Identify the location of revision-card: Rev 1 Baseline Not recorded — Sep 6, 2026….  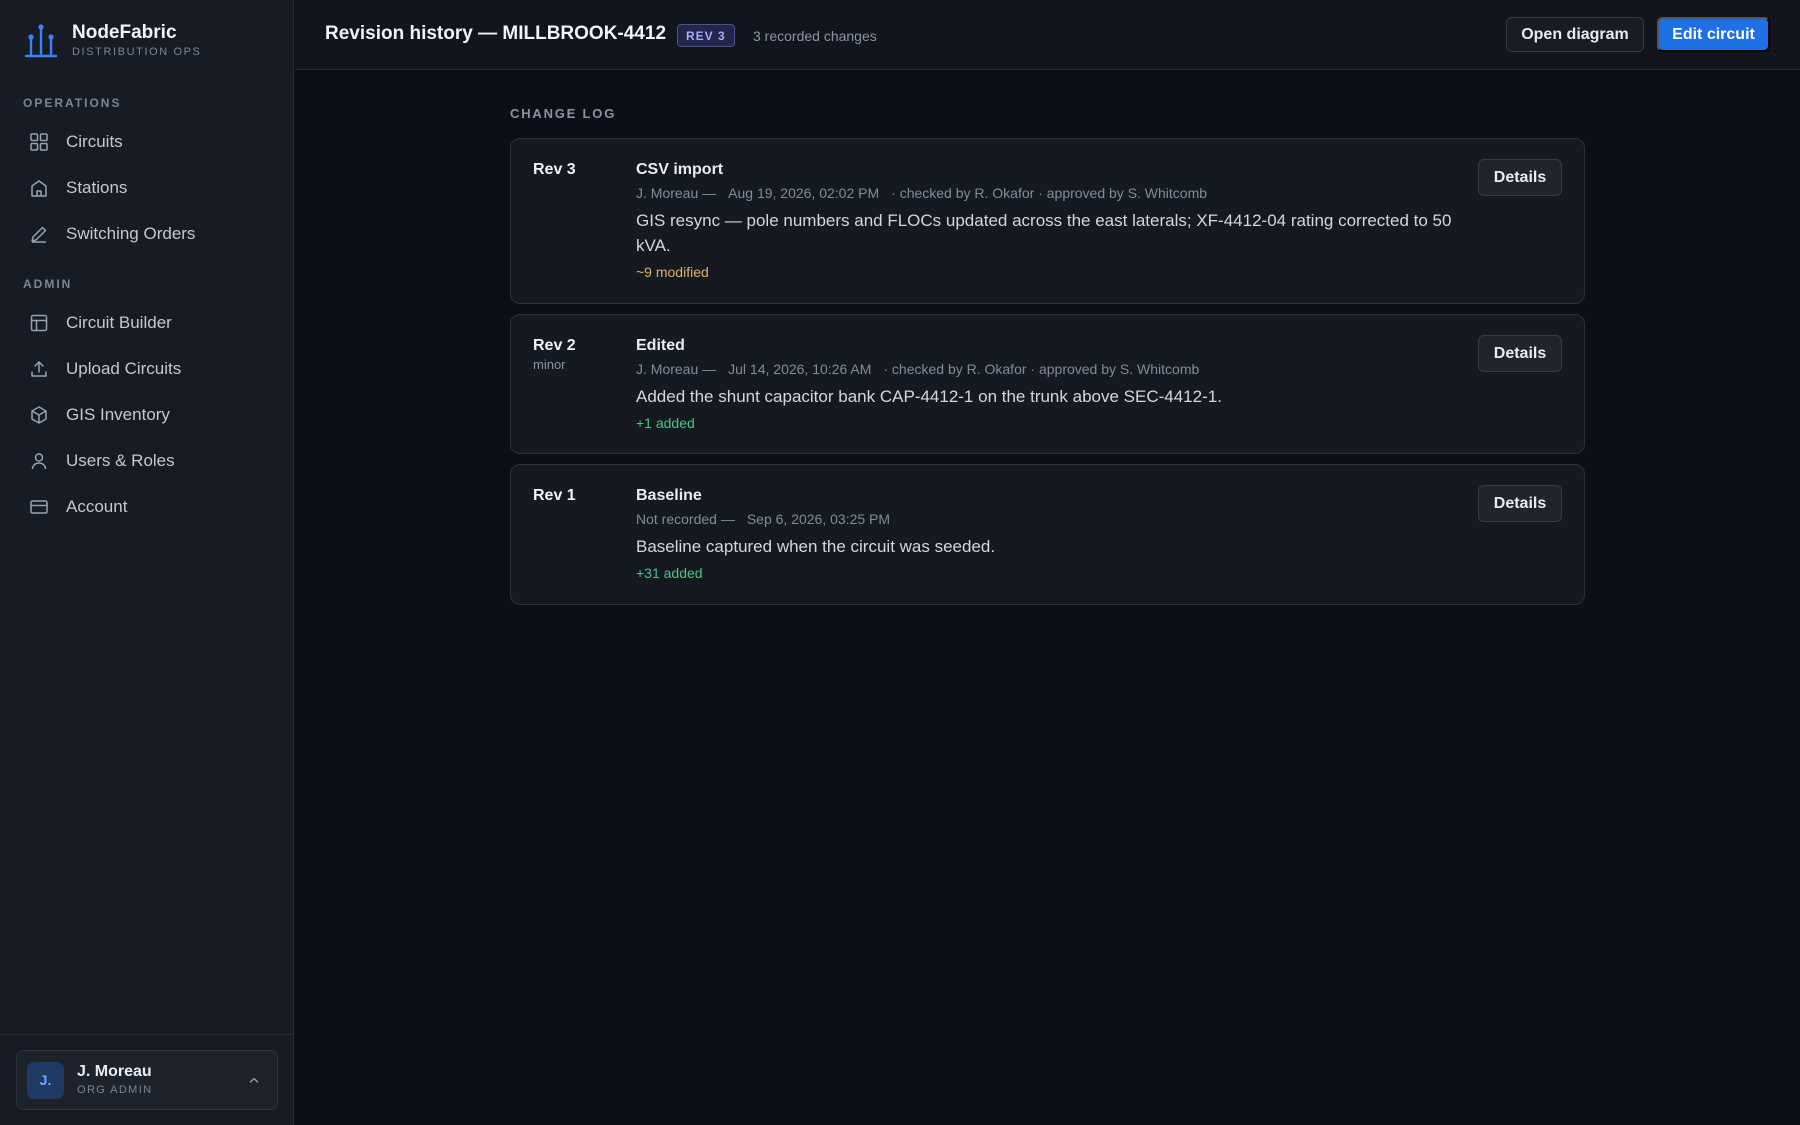
(1047, 534).